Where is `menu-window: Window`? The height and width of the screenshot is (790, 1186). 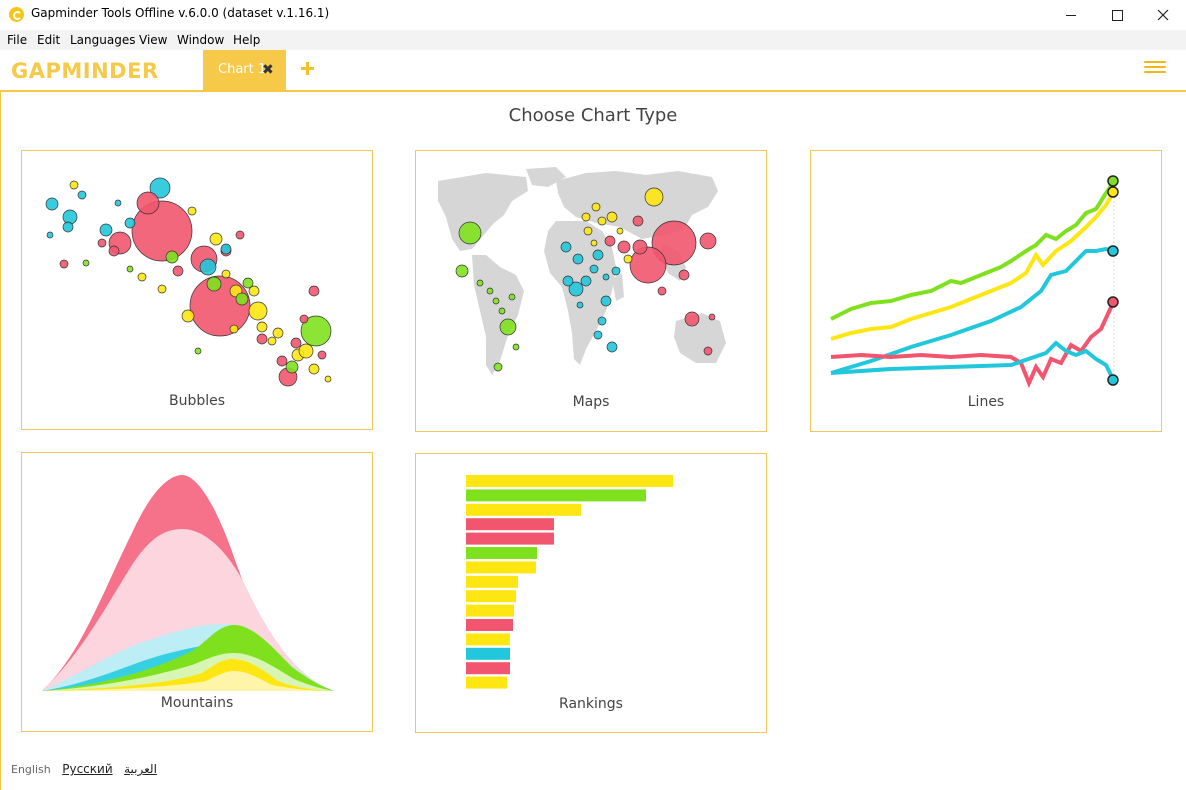 menu-window: Window is located at coordinates (200, 40).